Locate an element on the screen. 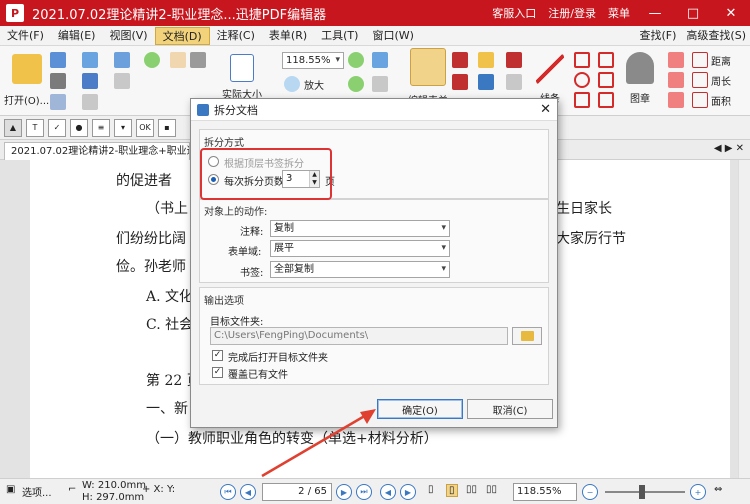  dialog-close-icon: ✕ is located at coordinates (545, 109).